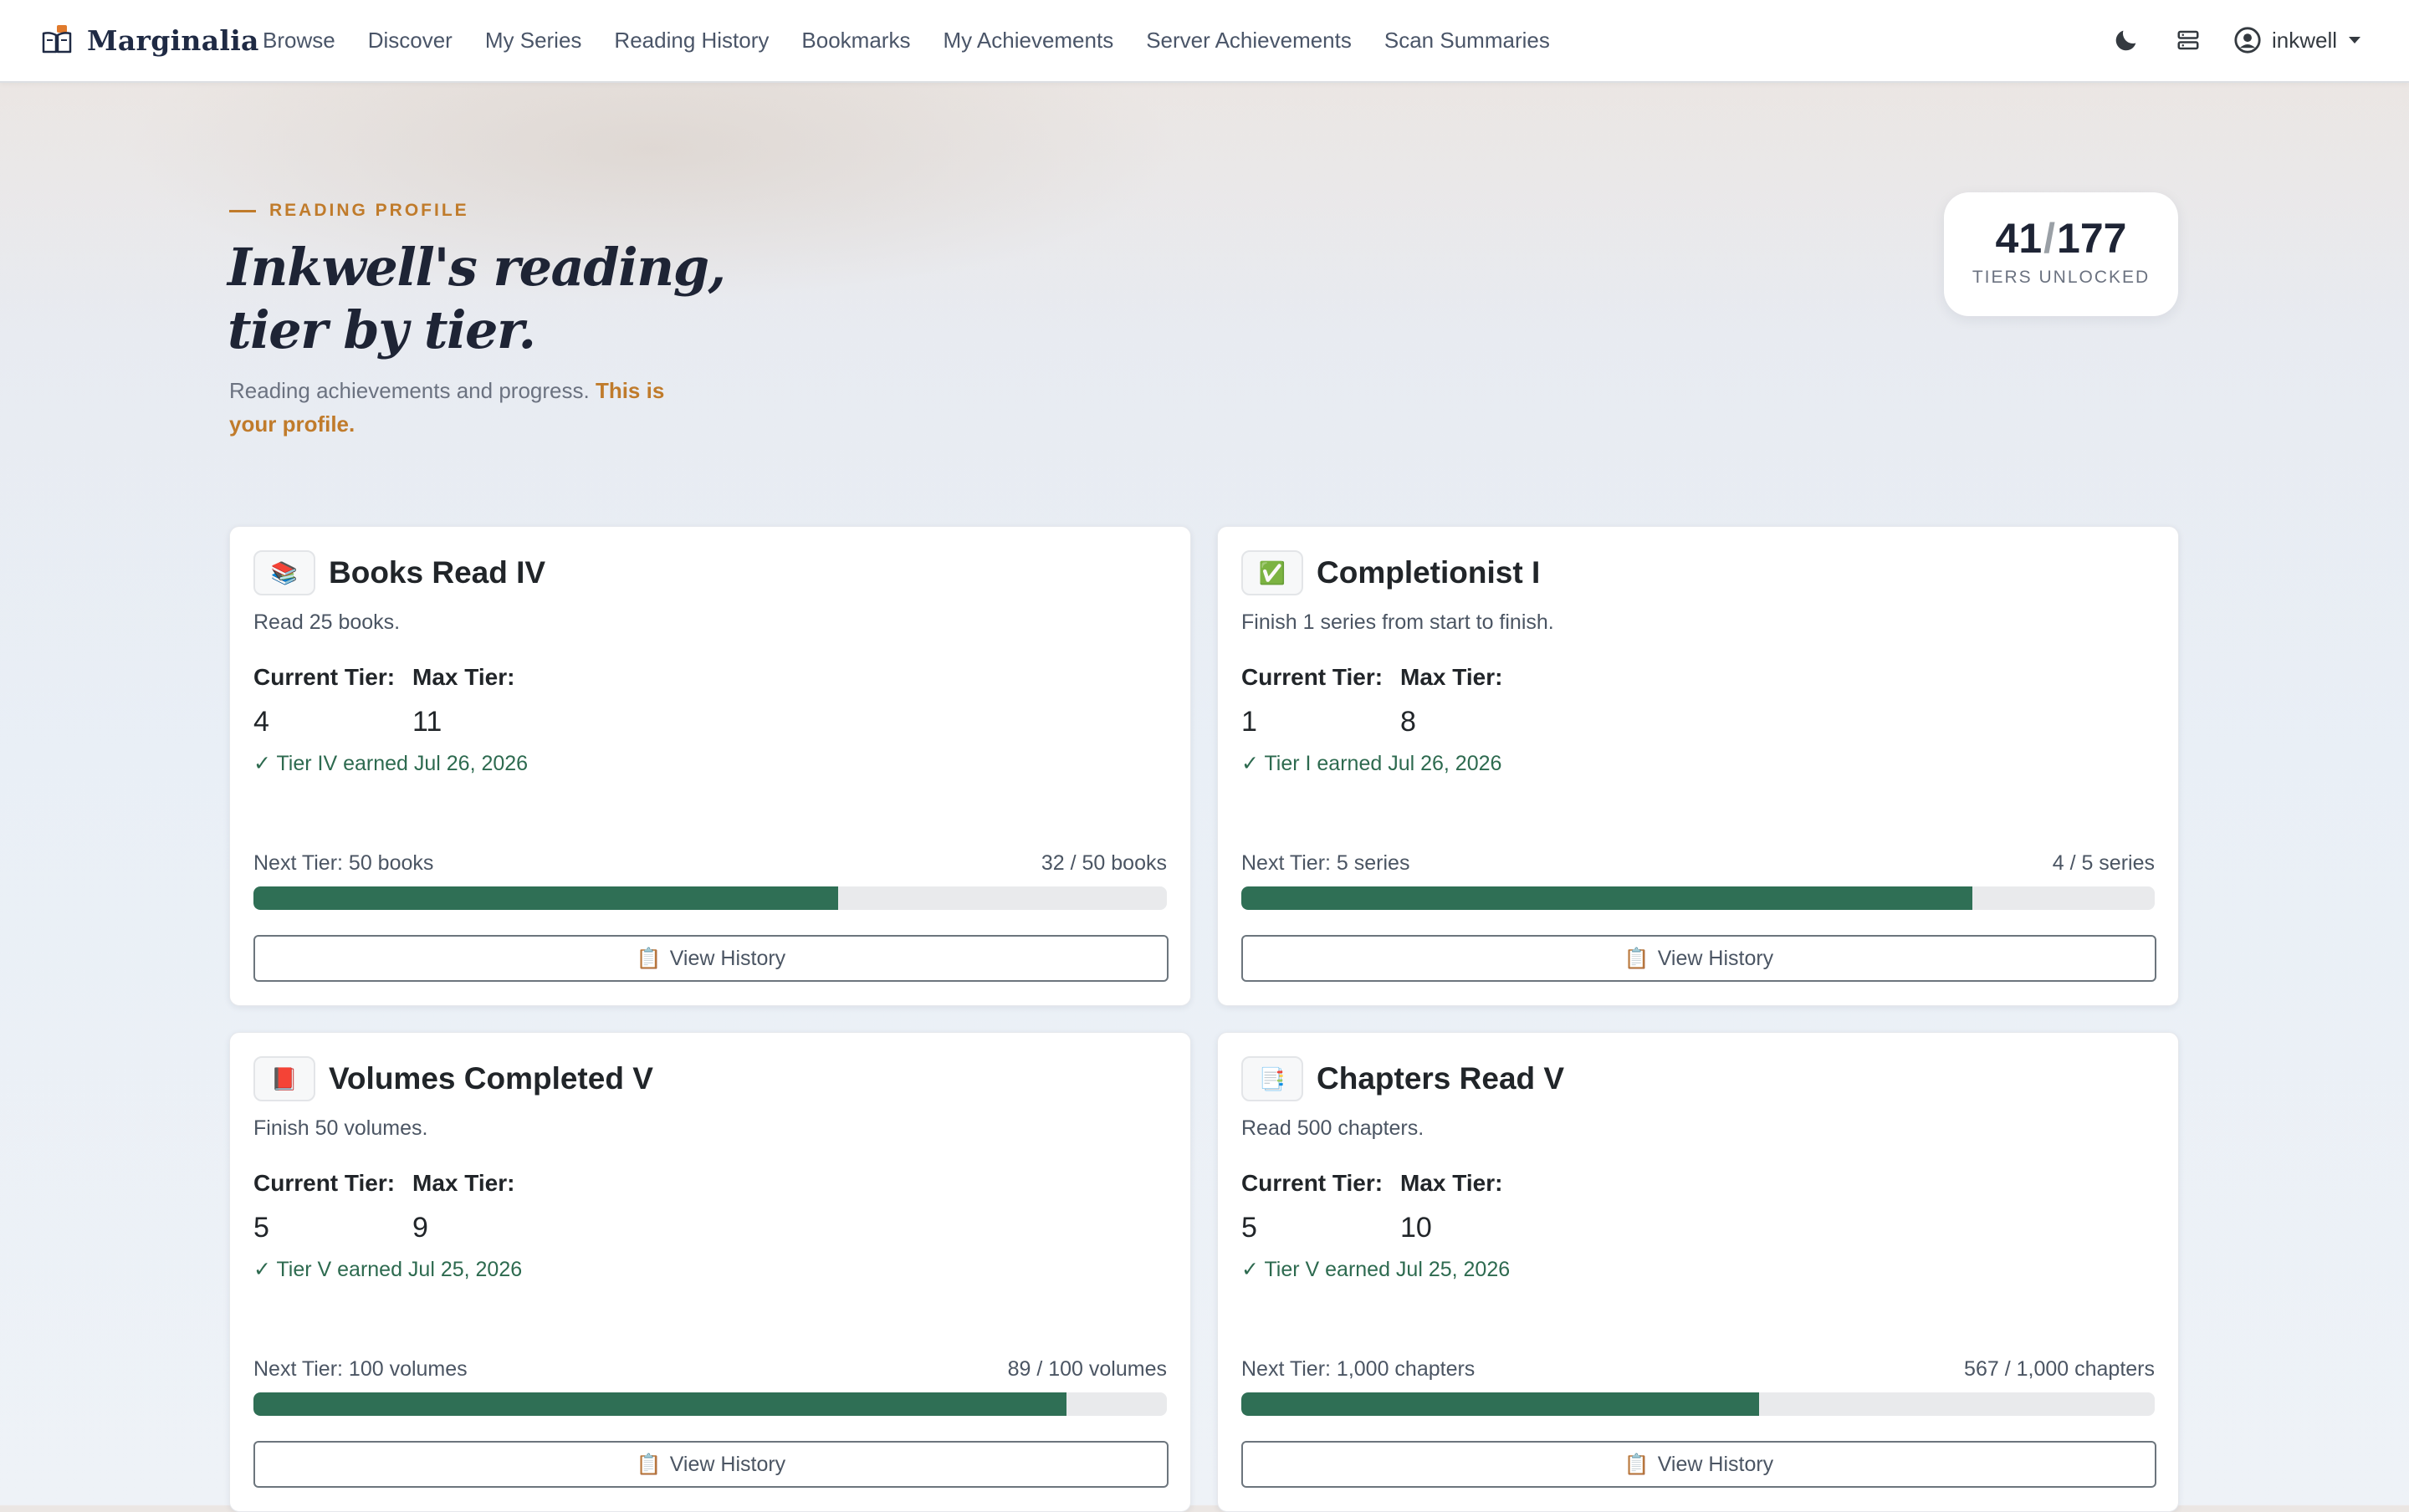 The image size is (2409, 1512). I want to click on card-title: Volumes Completed V, so click(491, 1078).